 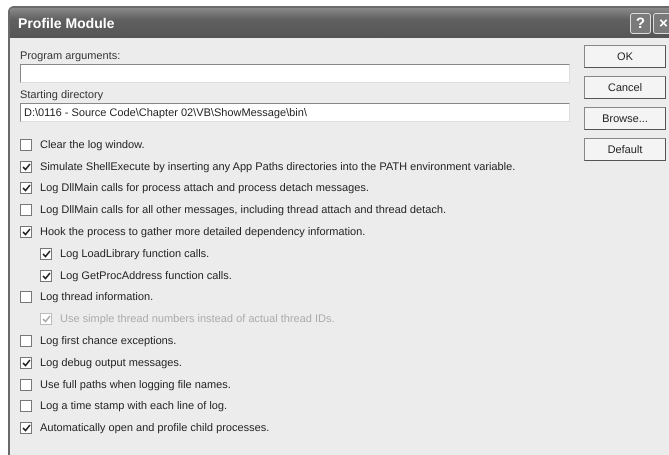 What do you see at coordinates (278, 166) in the screenshot?
I see `checkbox-label: Simulate ShellExecute by inserting any App Paths directories into the PATH environment variable.` at bounding box center [278, 166].